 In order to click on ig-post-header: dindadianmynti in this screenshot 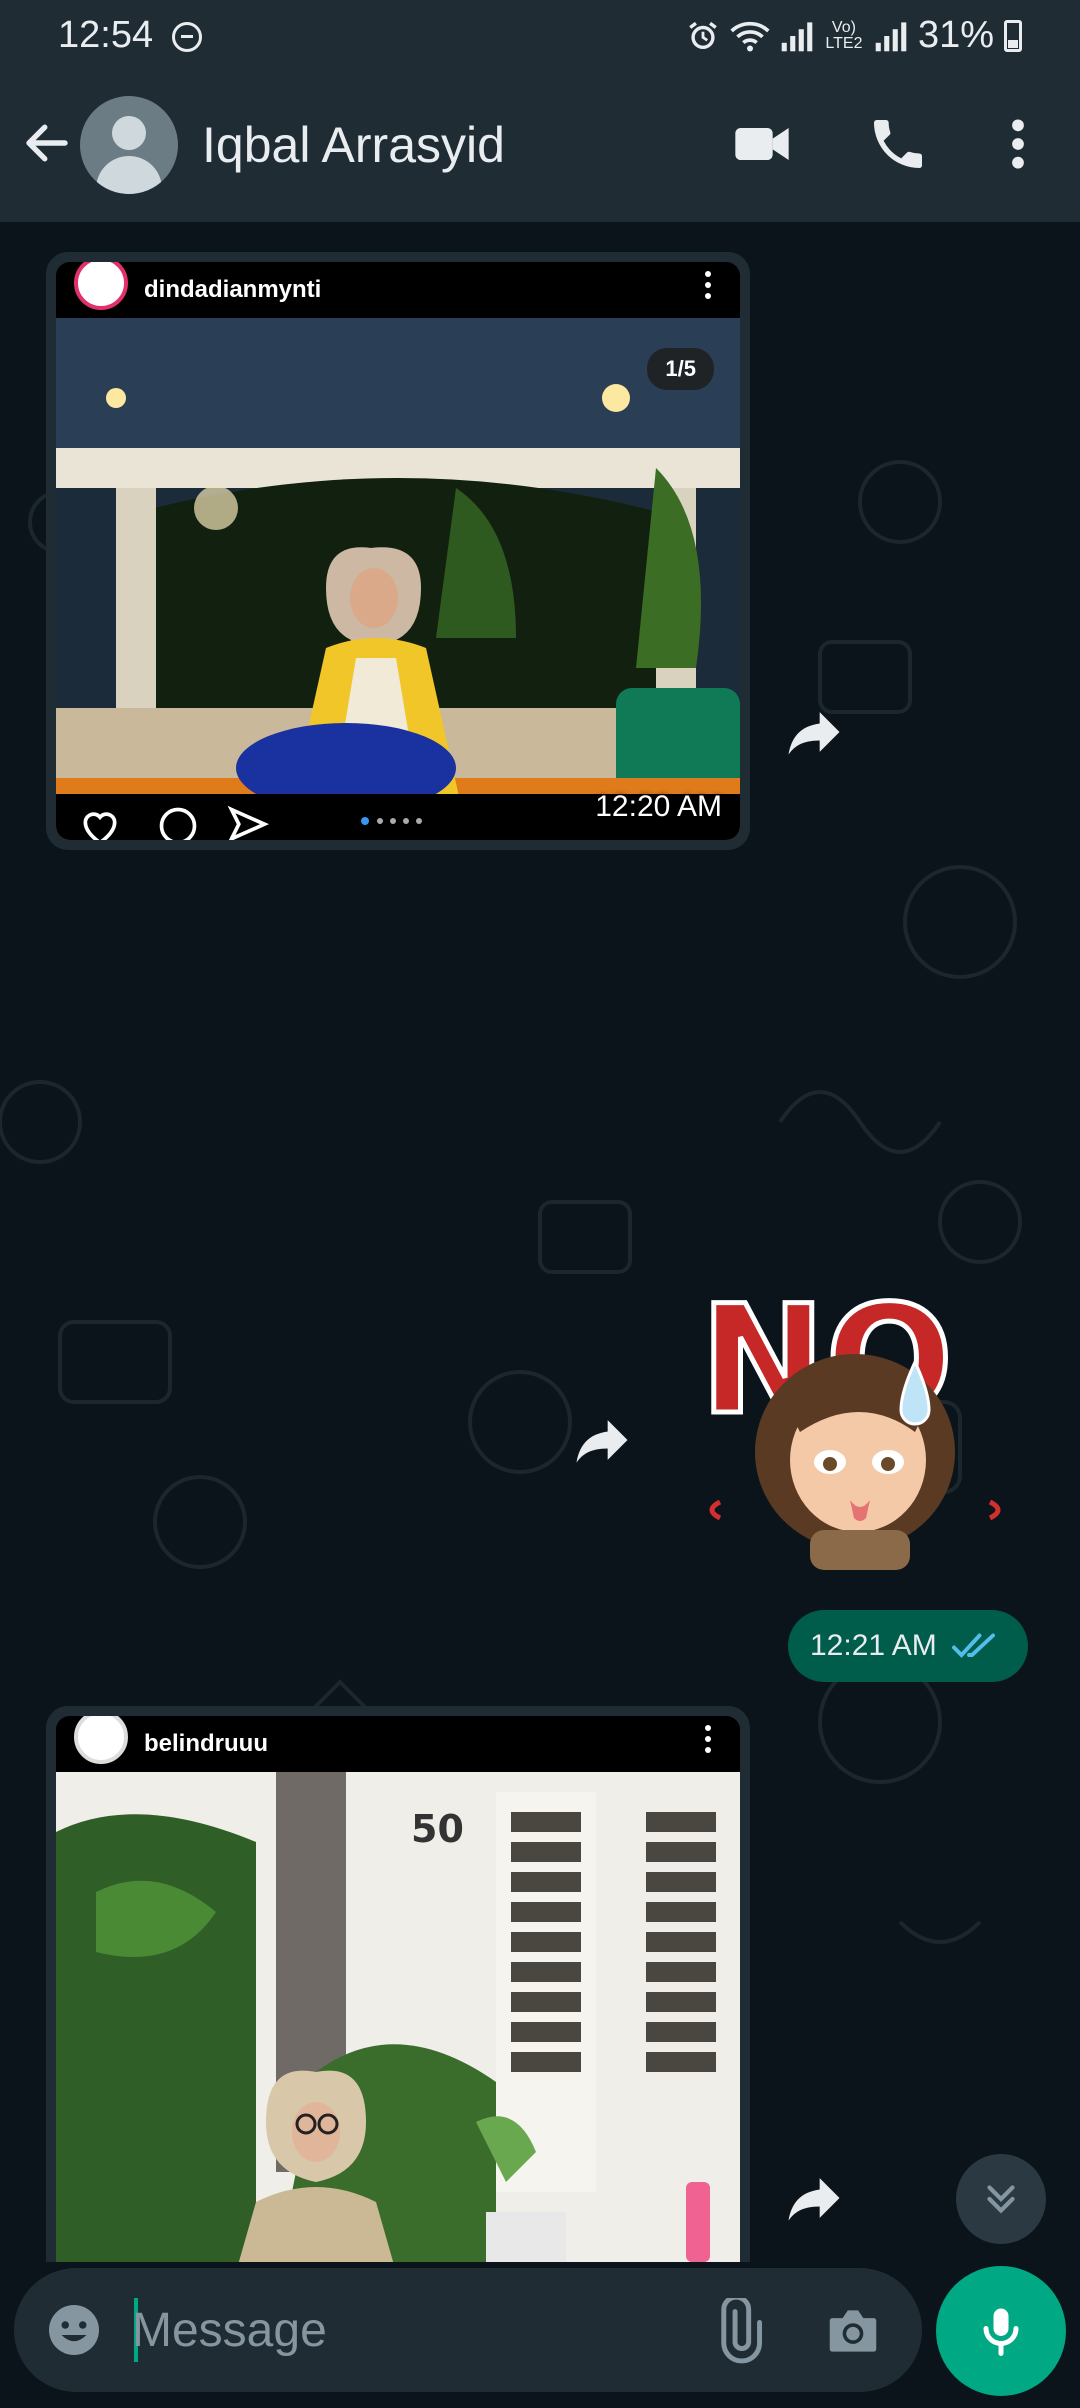, I will do `click(398, 290)`.